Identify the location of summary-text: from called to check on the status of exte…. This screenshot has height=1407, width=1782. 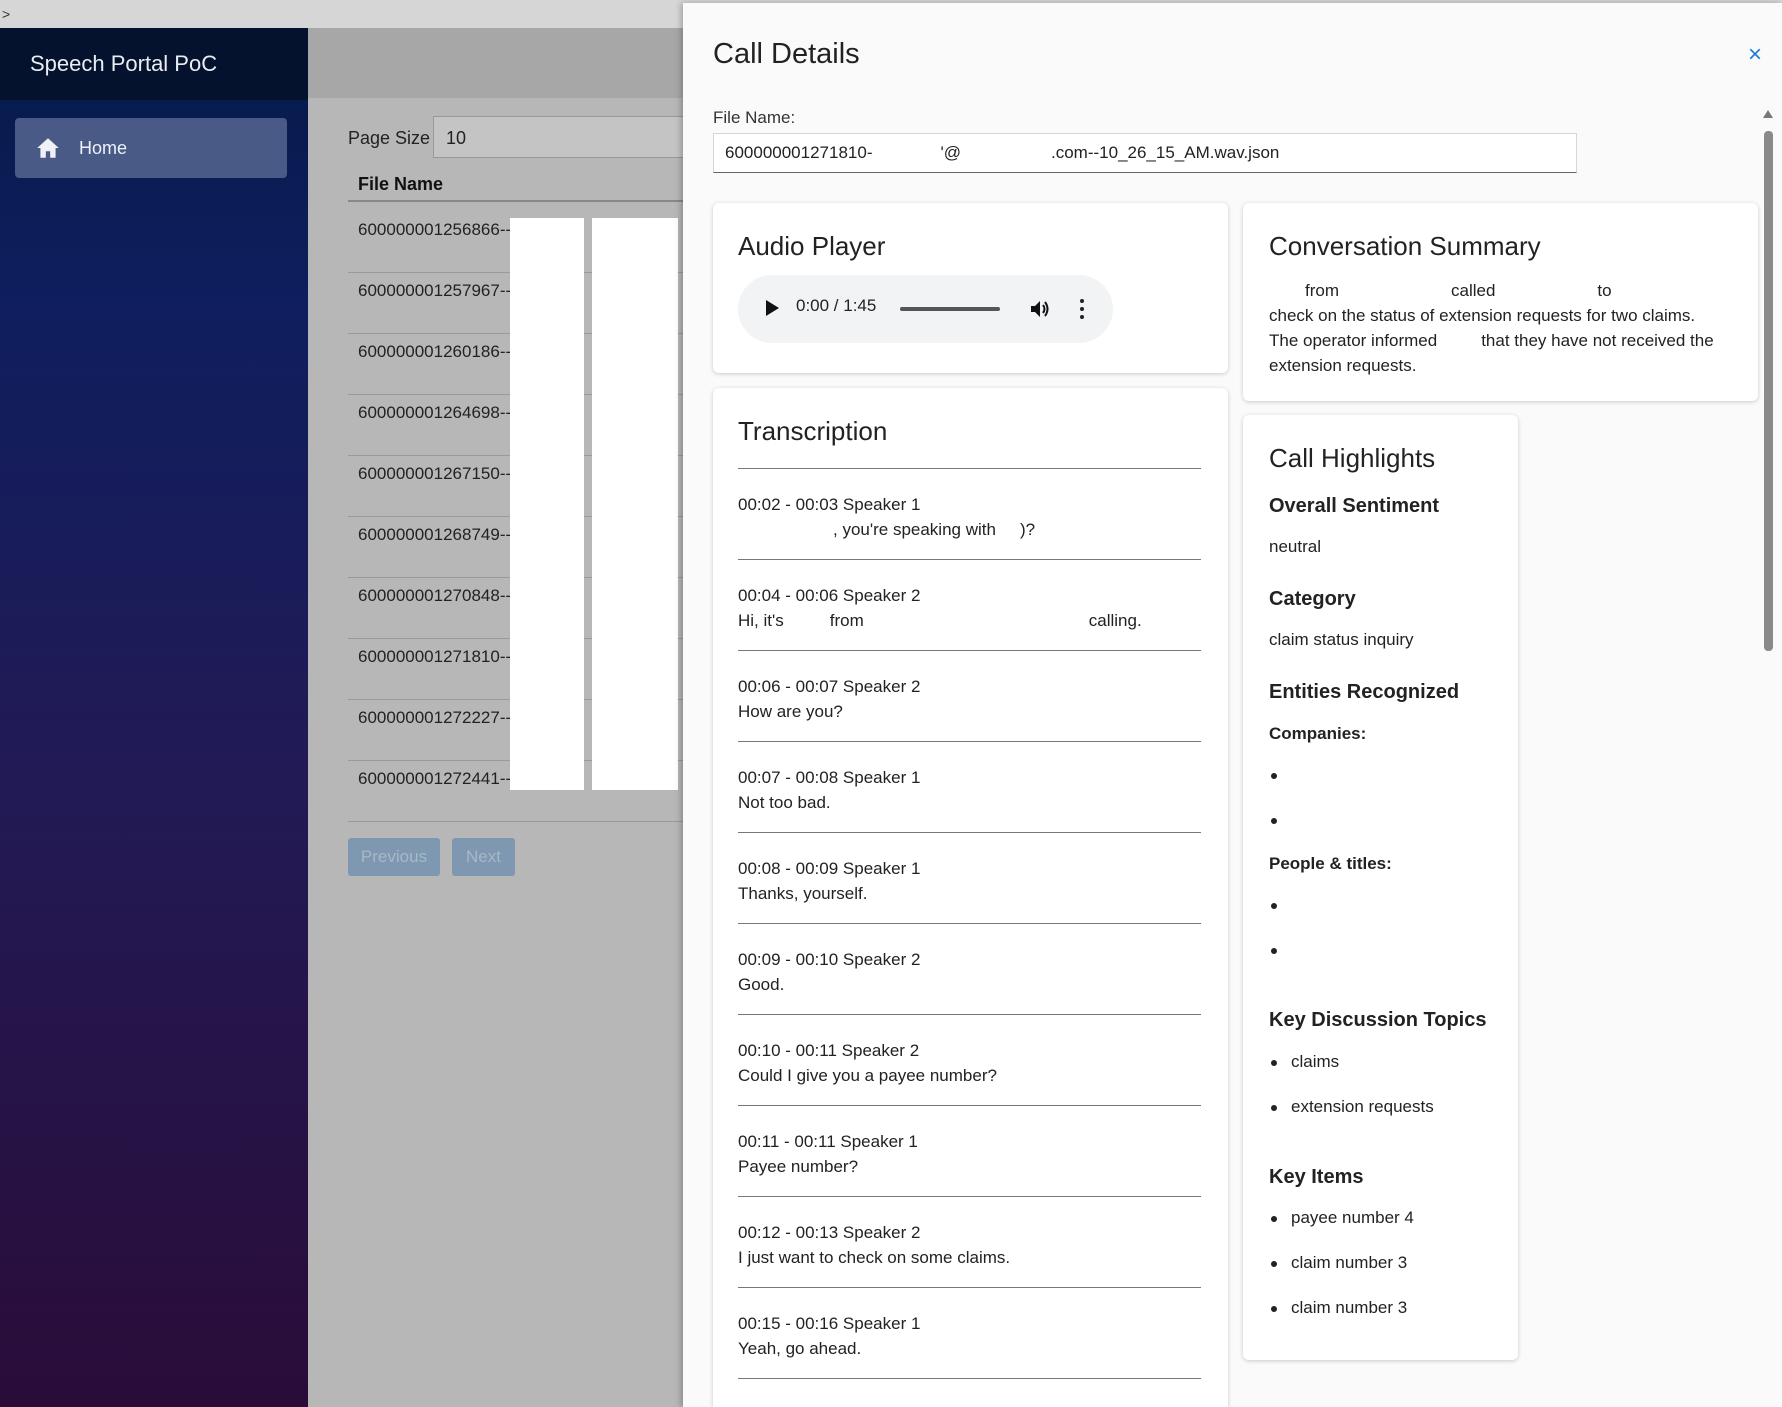
(1504, 328).